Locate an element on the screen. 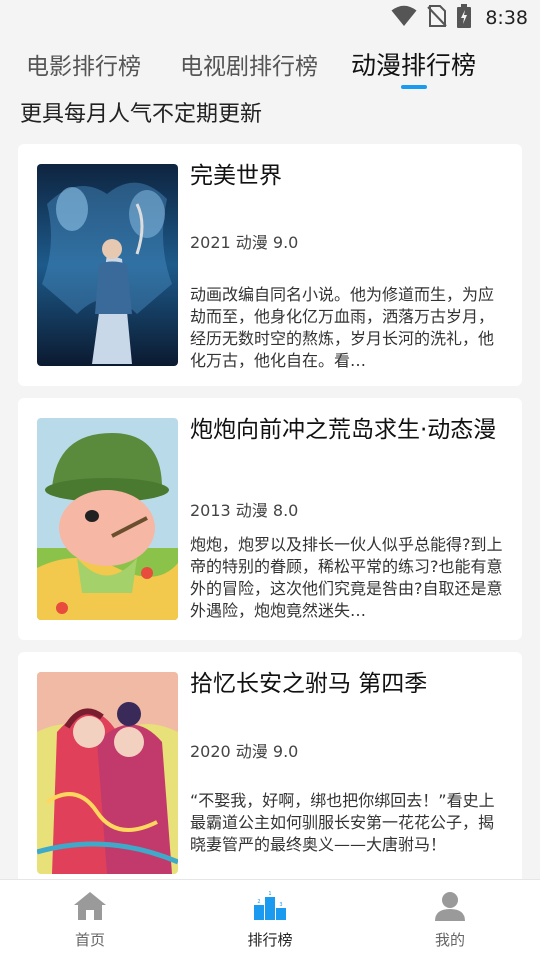 The height and width of the screenshot is (961, 540). category-tabs: 电影排行榜 电视剧排行榜 动漫排行榜 is located at coordinates (270, 64).